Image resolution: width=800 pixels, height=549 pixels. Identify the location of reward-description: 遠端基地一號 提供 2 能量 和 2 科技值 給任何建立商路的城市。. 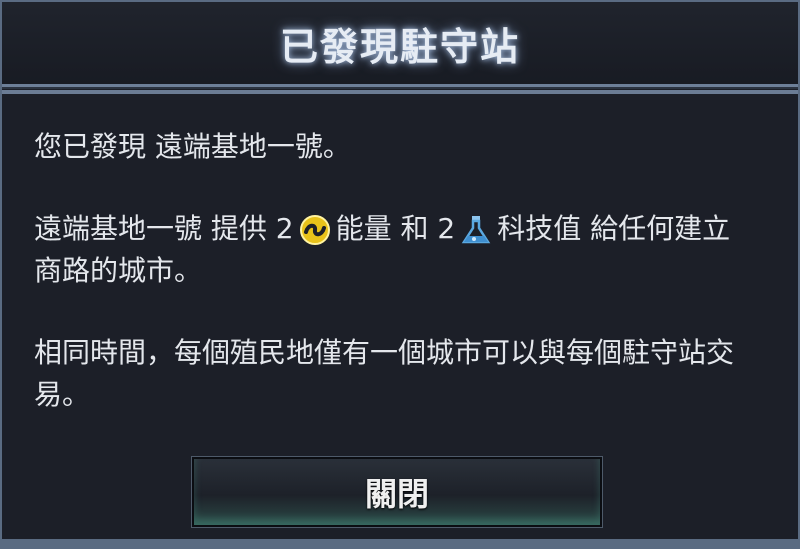
(394, 250).